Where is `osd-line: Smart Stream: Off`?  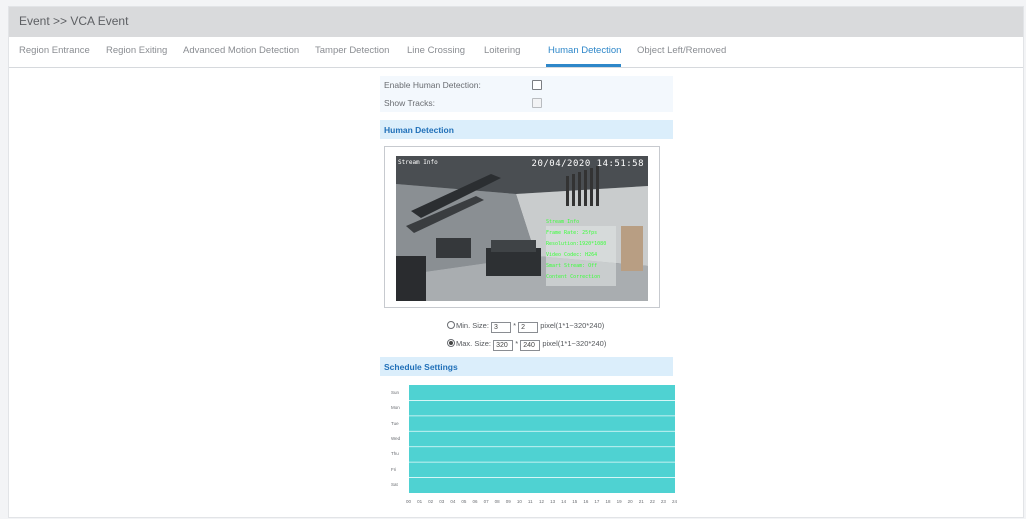 osd-line: Smart Stream: Off is located at coordinates (572, 266).